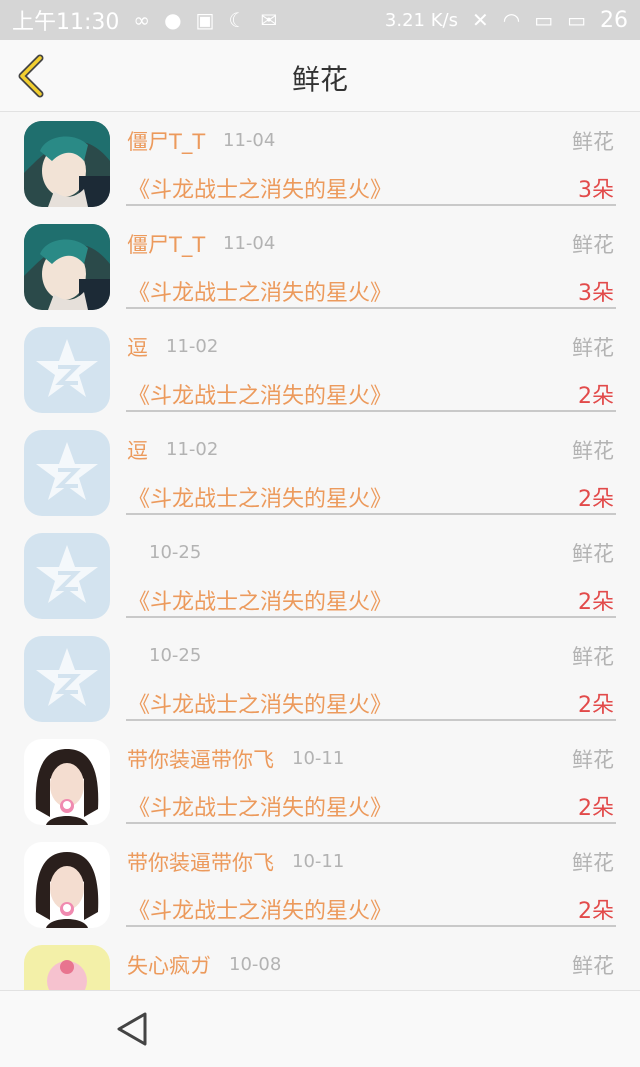  I want to click on status-time: 上午11:30, so click(66, 22).